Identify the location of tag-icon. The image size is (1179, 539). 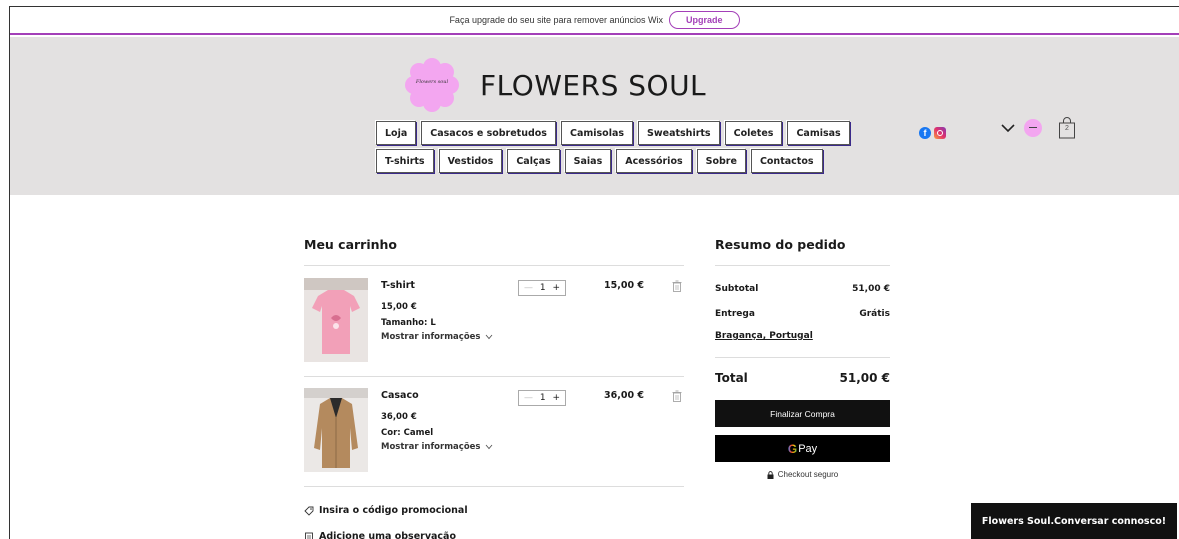
(309, 511).